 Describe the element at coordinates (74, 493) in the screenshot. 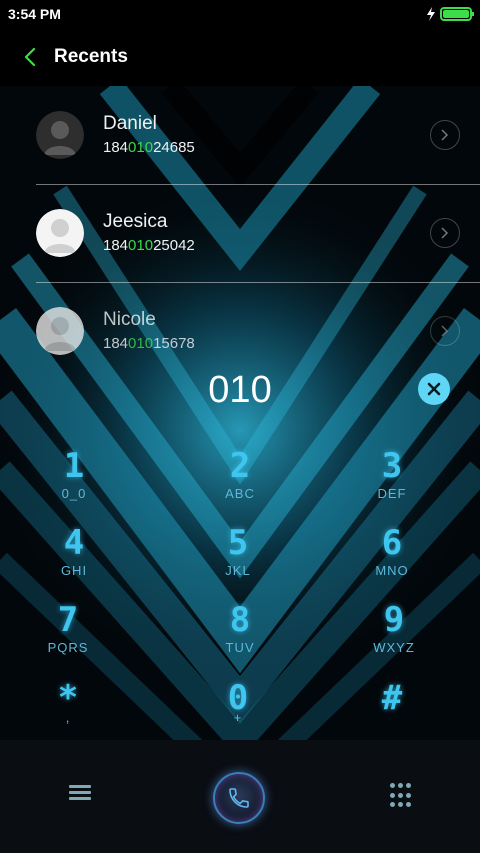

I see `key-letters: 0_0` at that location.